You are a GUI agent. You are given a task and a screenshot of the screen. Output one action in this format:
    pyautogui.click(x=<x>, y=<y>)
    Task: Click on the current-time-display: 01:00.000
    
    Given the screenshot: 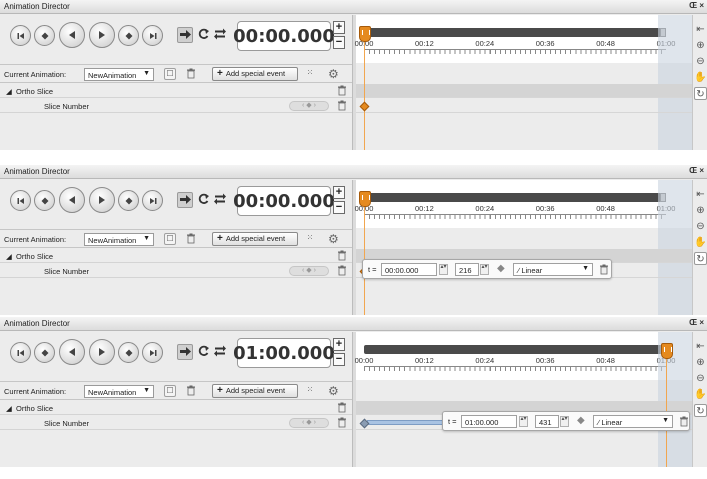 What is the action you would take?
    pyautogui.click(x=284, y=353)
    